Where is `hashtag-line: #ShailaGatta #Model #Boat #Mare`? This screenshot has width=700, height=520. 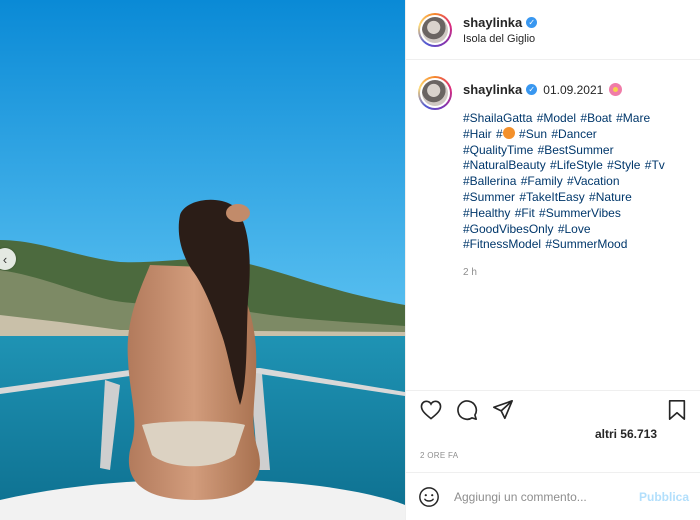
hashtag-line: #ShailaGatta #Model #Boat #Mare is located at coordinates (573, 119).